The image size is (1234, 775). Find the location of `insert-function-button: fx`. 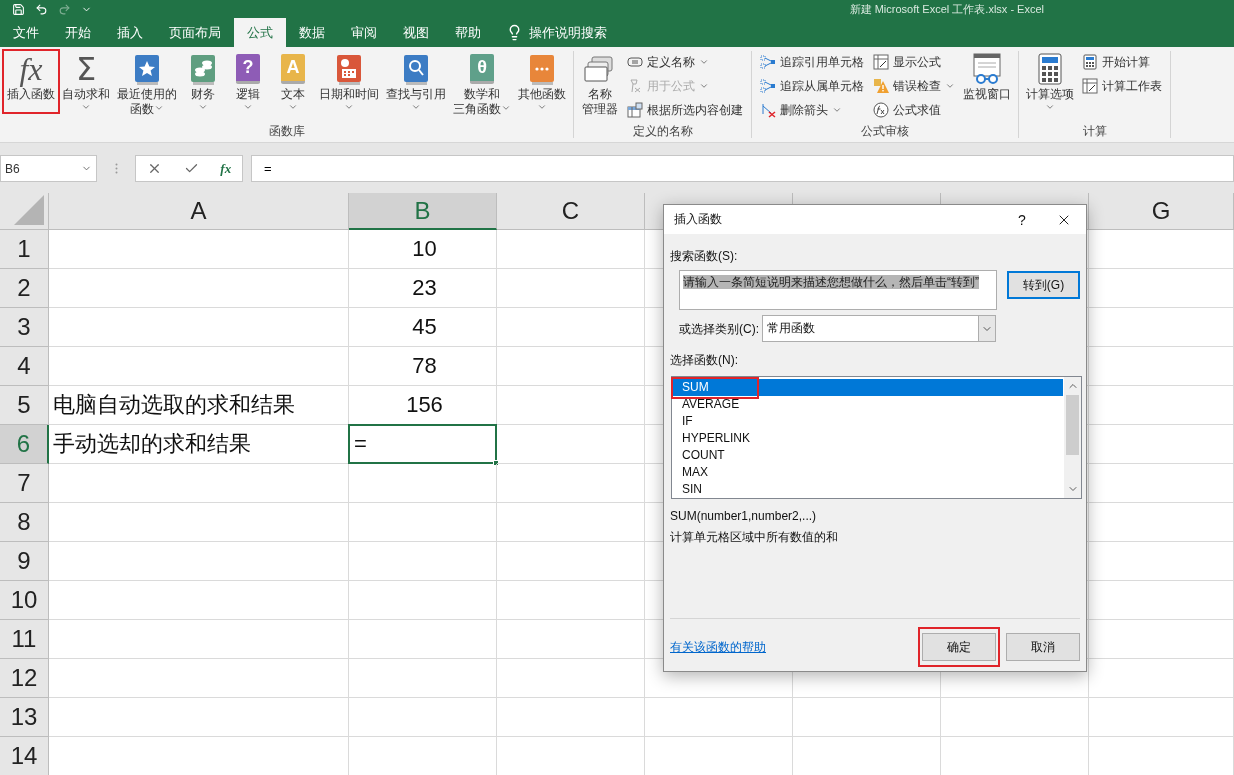

insert-function-button: fx is located at coordinates (226, 168).